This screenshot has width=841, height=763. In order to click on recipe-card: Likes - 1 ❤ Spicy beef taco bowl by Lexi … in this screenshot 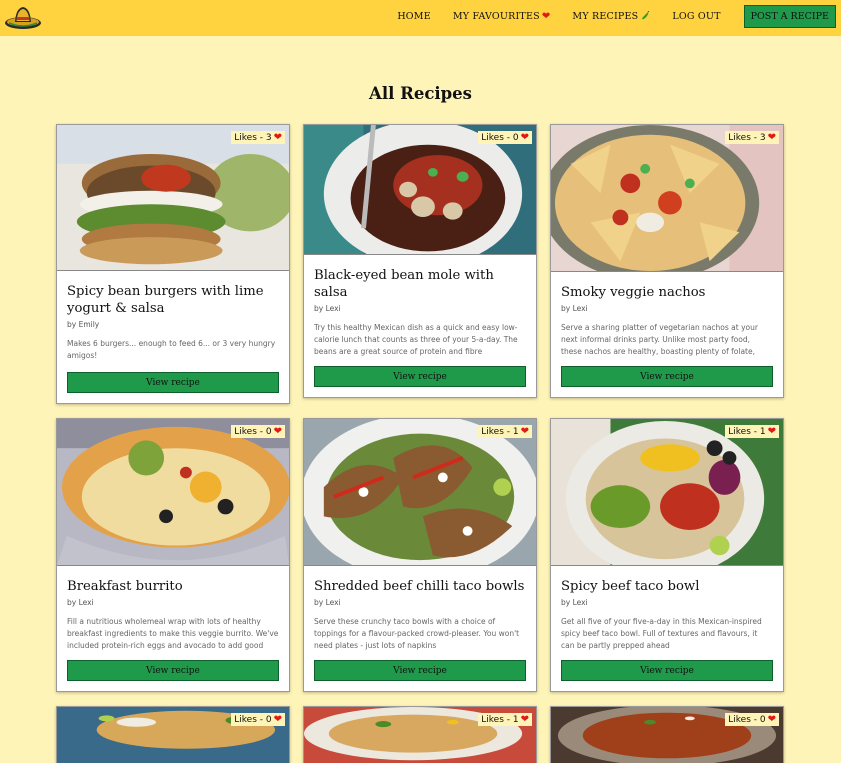, I will do `click(667, 555)`.